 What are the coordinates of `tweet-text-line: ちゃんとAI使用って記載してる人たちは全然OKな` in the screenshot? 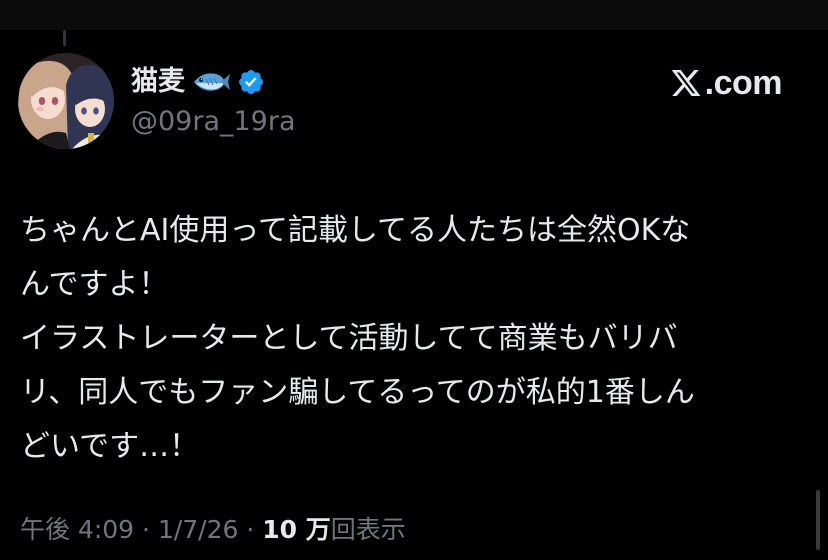 It's located at (355, 230).